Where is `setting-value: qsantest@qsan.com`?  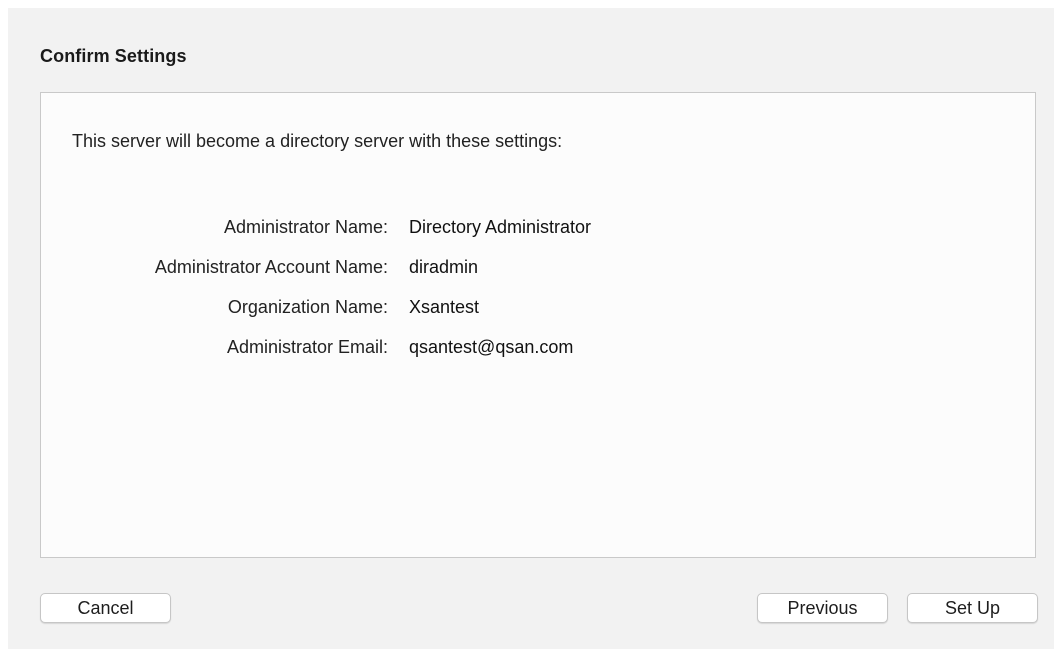
setting-value: qsantest@qsan.com is located at coordinates (491, 347).